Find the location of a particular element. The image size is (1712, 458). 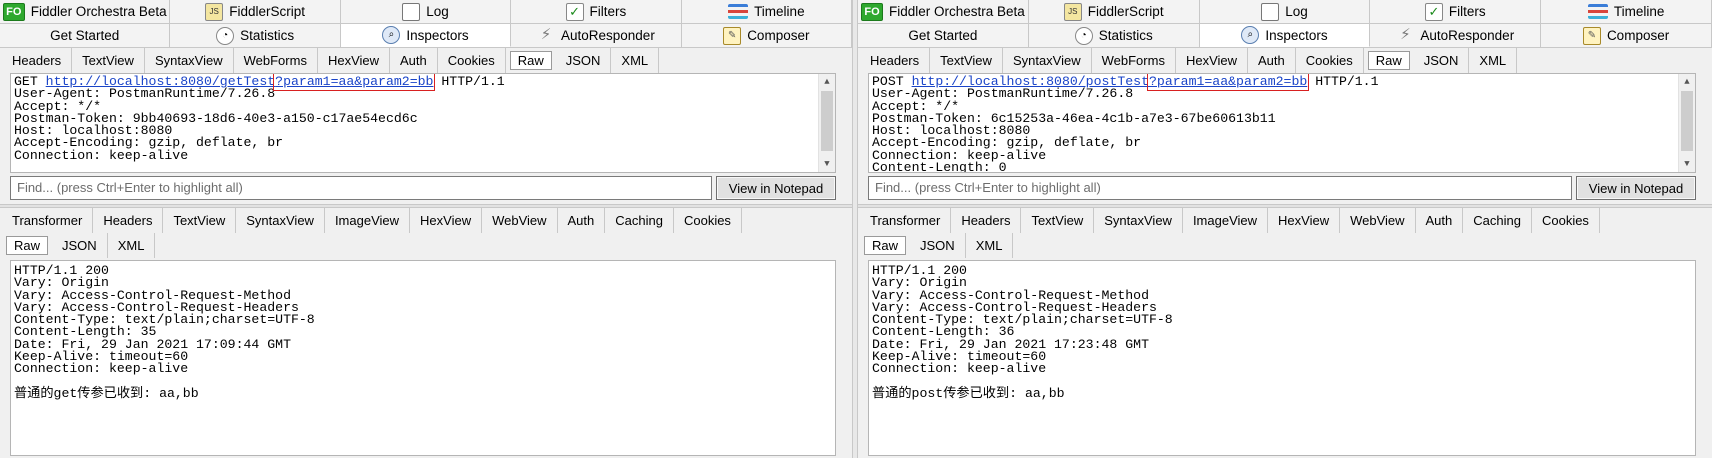

response-line: Connection: keep-alive is located at coordinates (959, 369).